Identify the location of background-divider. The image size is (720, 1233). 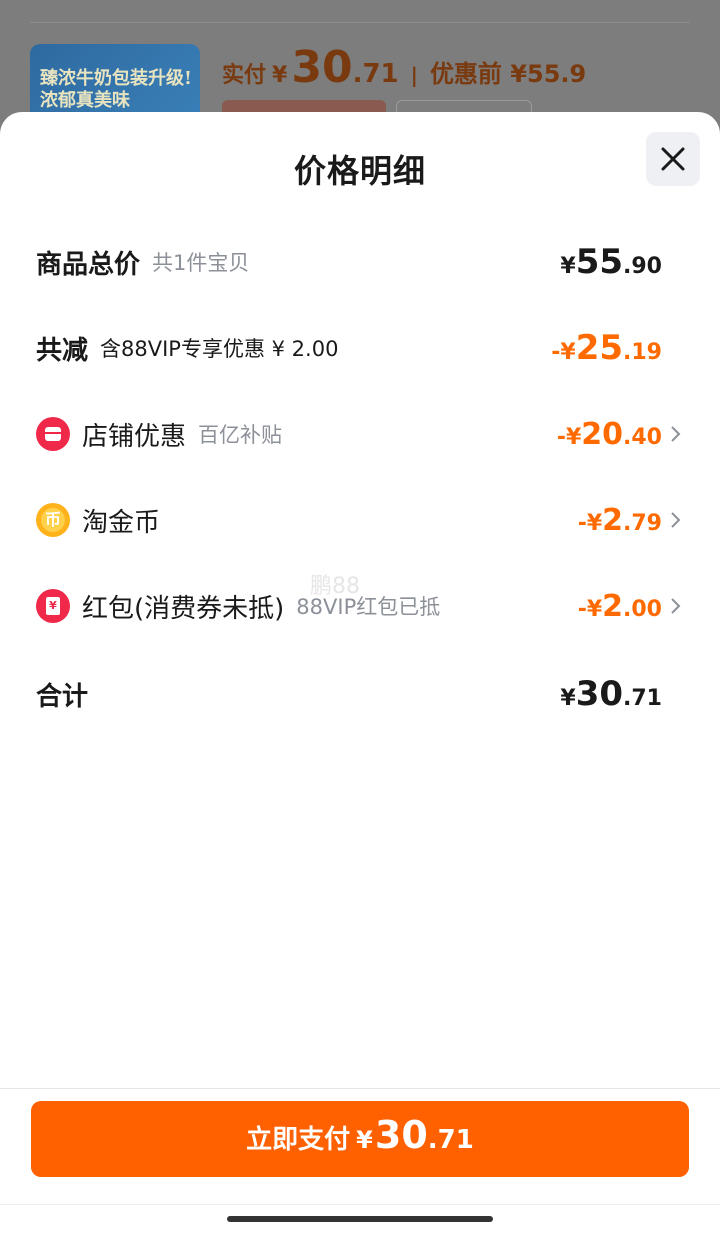
(360, 22).